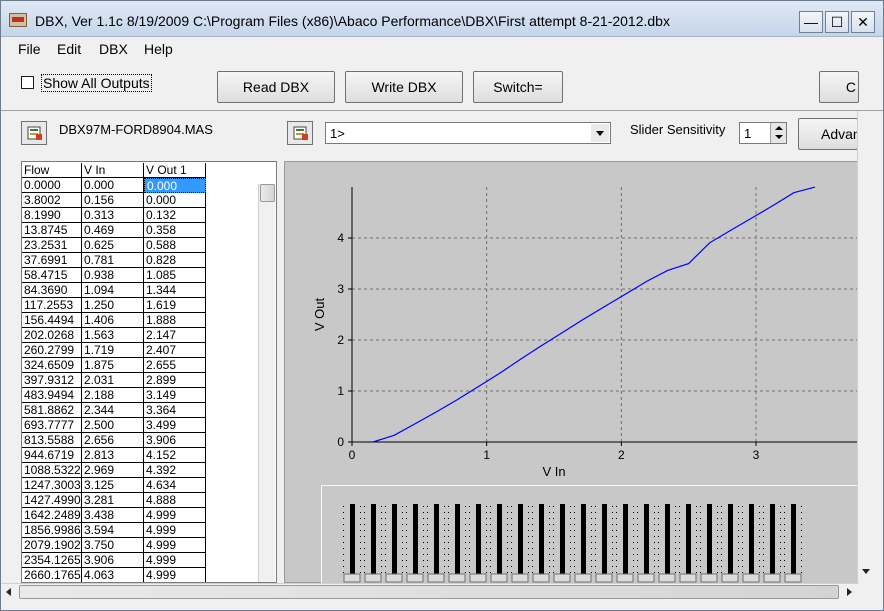 Image resolution: width=884 pixels, height=611 pixels. What do you see at coordinates (52, 290) in the screenshot?
I see `table-cell: 84.3690` at bounding box center [52, 290].